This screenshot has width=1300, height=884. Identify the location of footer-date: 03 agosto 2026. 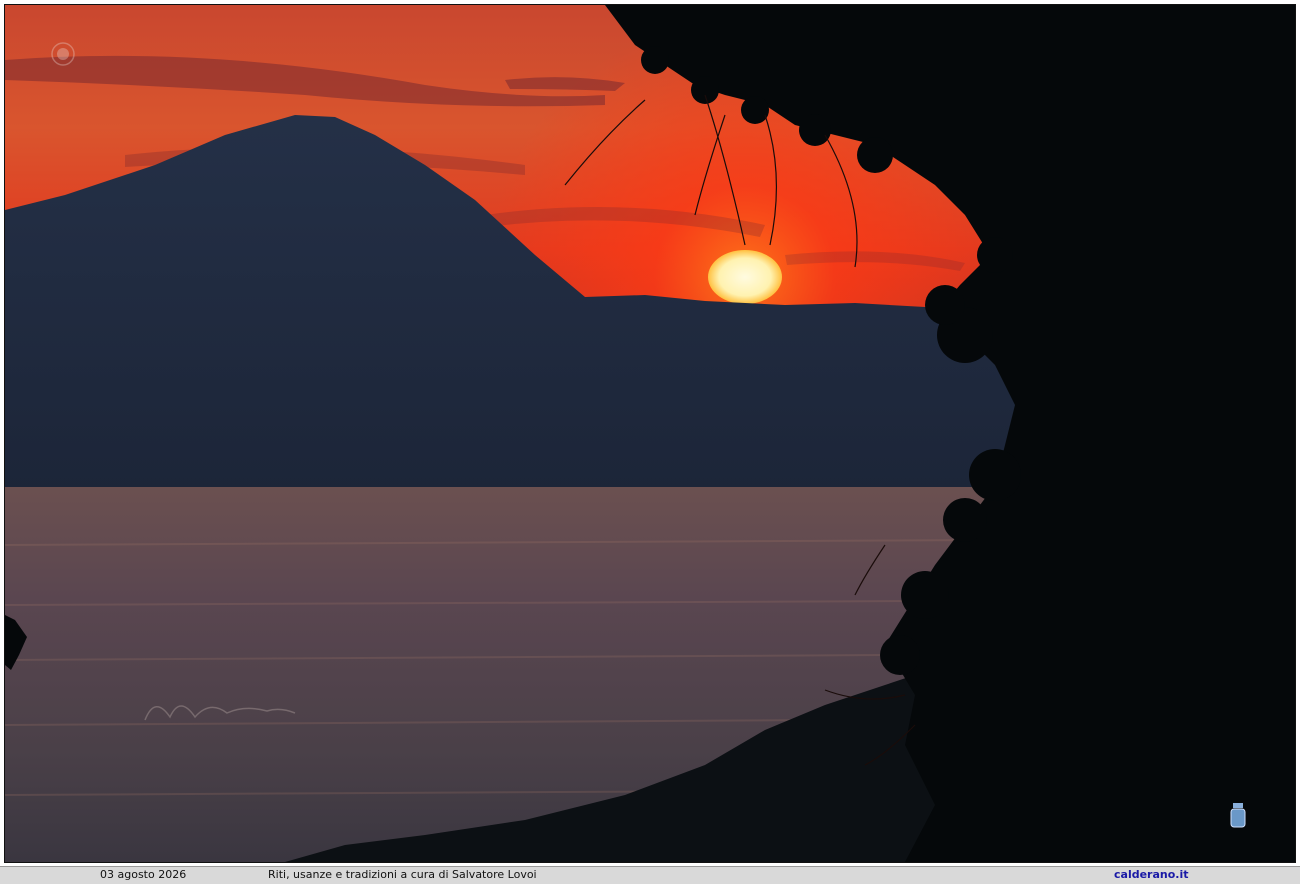
(143, 874).